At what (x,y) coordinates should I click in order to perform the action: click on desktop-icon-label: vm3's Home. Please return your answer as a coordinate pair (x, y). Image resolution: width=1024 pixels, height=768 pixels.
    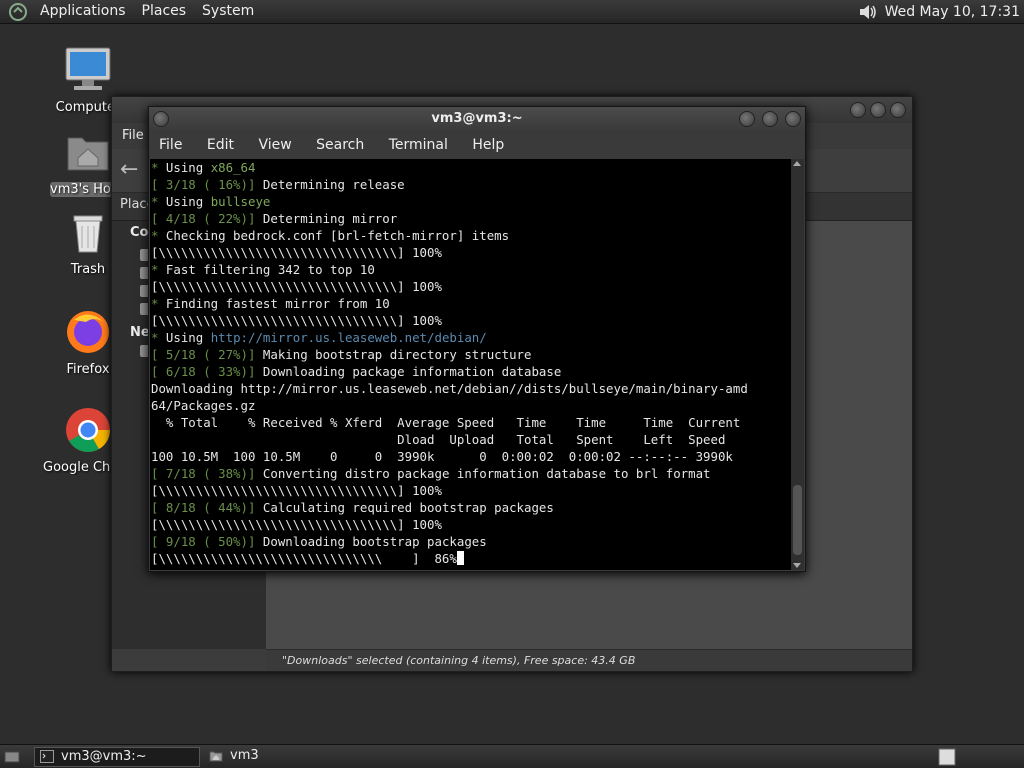
    Looking at the image, I should click on (84, 189).